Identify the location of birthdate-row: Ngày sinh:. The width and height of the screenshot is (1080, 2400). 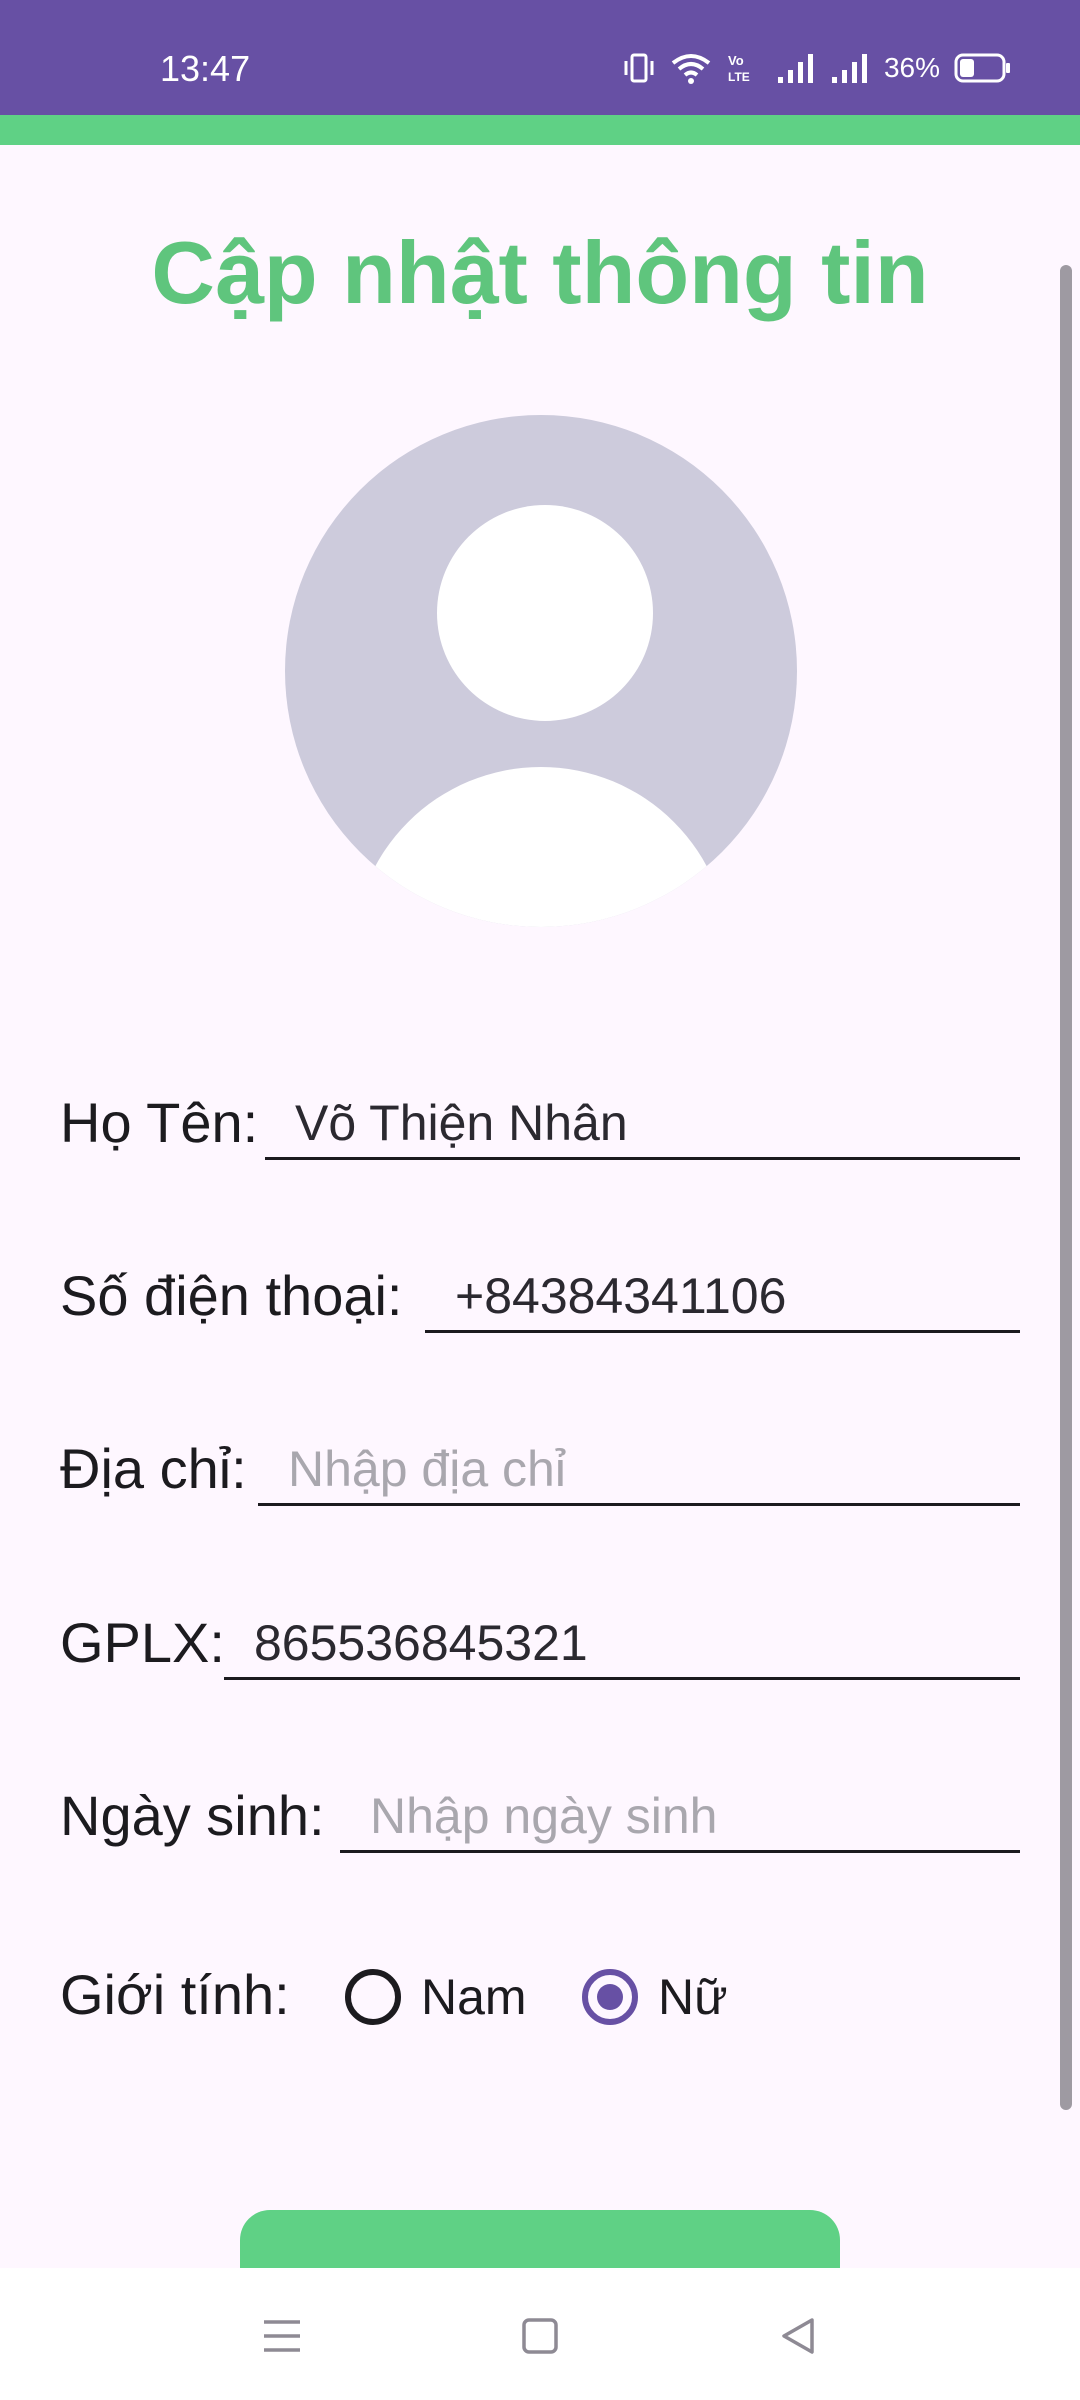
(540, 1818).